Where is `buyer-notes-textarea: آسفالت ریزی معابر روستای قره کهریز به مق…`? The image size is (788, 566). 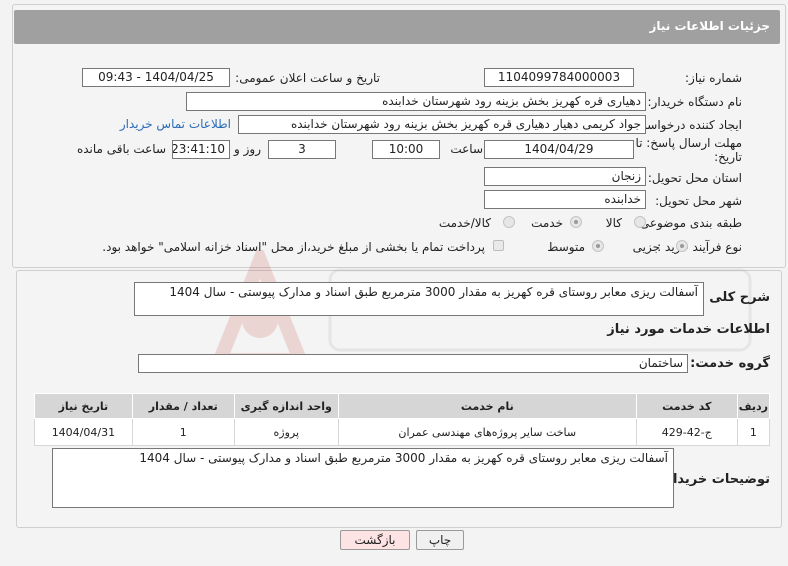 buyer-notes-textarea: آسفالت ریزی معابر روستای قره کهریز به مق… is located at coordinates (363, 478).